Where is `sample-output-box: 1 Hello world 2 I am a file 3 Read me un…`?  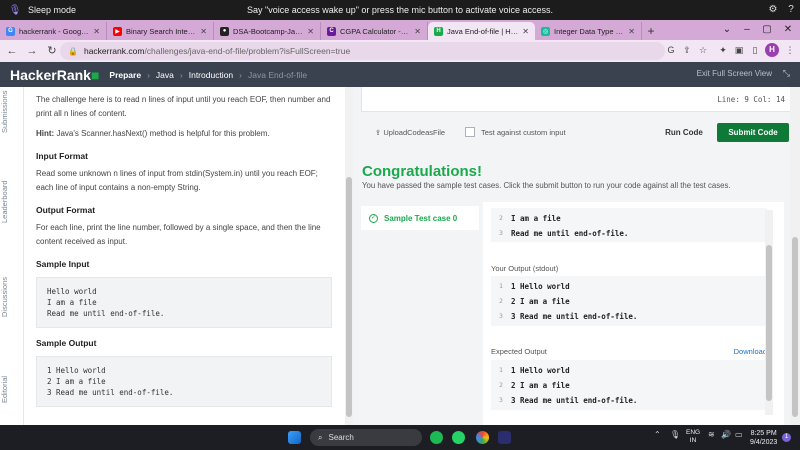 sample-output-box: 1 Hello world 2 I am a file 3 Read me un… is located at coordinates (184, 381).